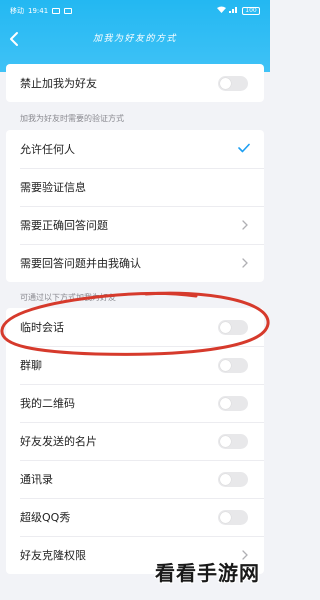 Image resolution: width=320 pixels, height=600 pixels. Describe the element at coordinates (38, 11) in the screenshot. I see `status-time: 19:41` at that location.